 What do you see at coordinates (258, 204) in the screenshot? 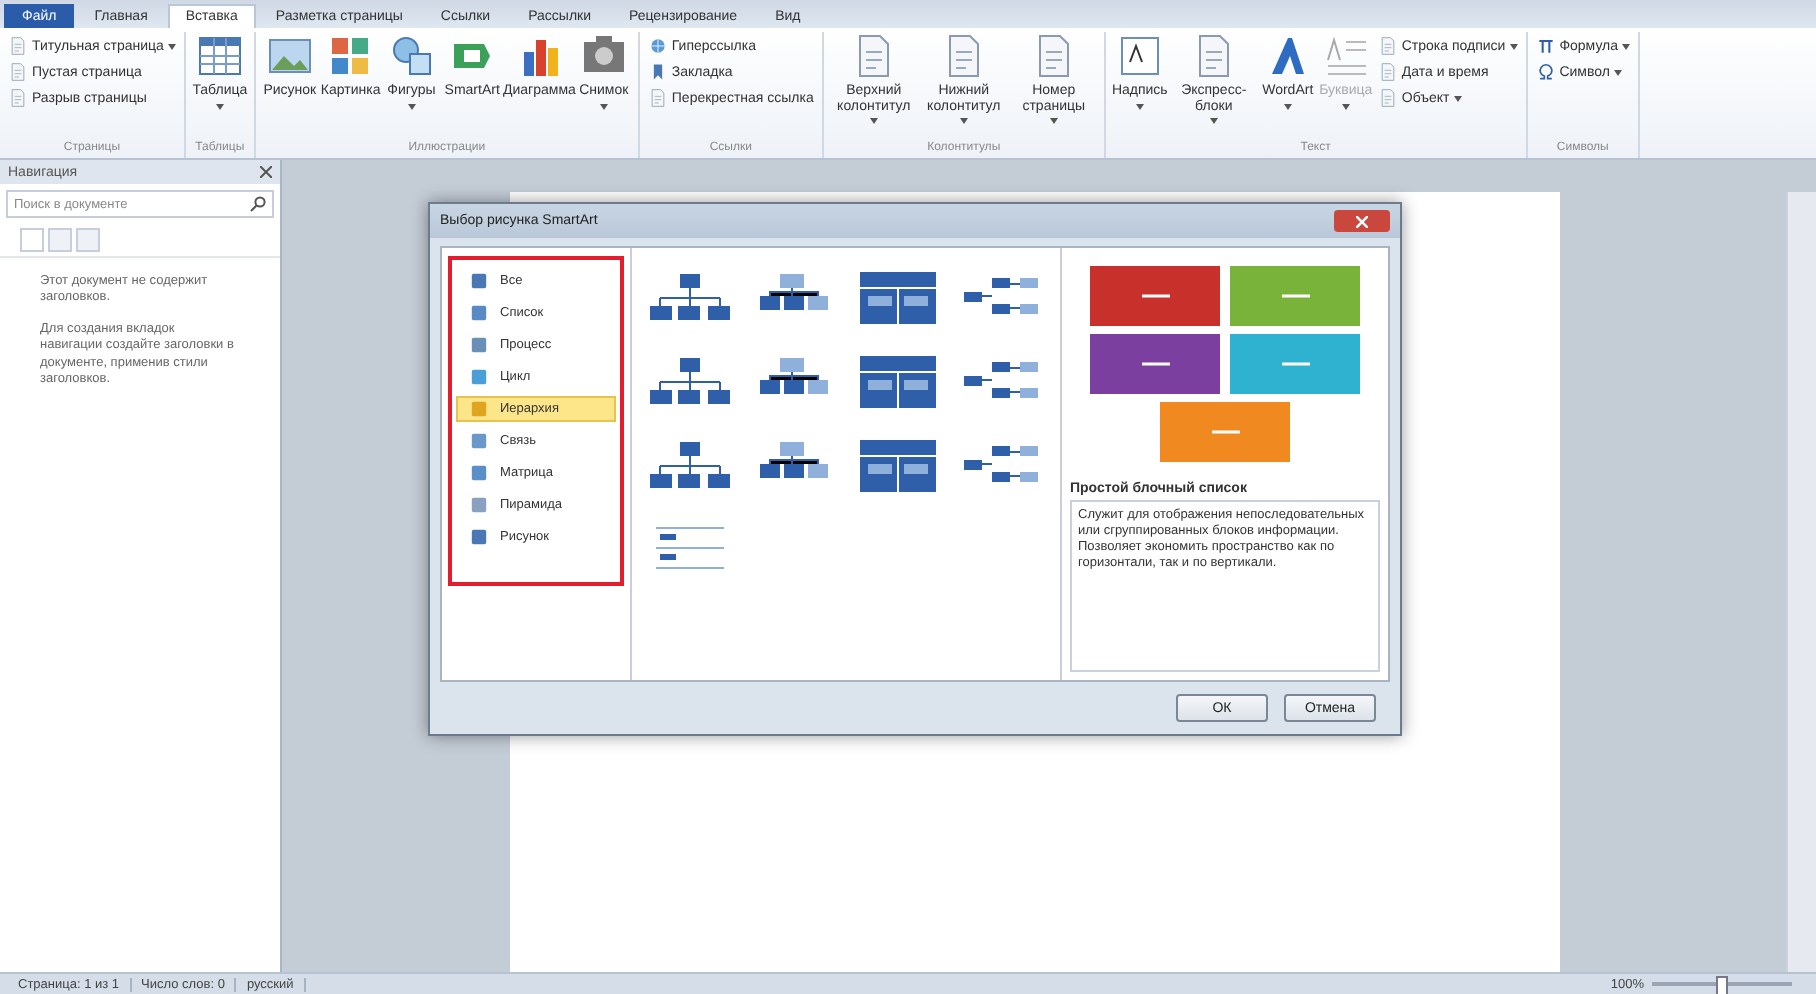
I see `search-icon` at bounding box center [258, 204].